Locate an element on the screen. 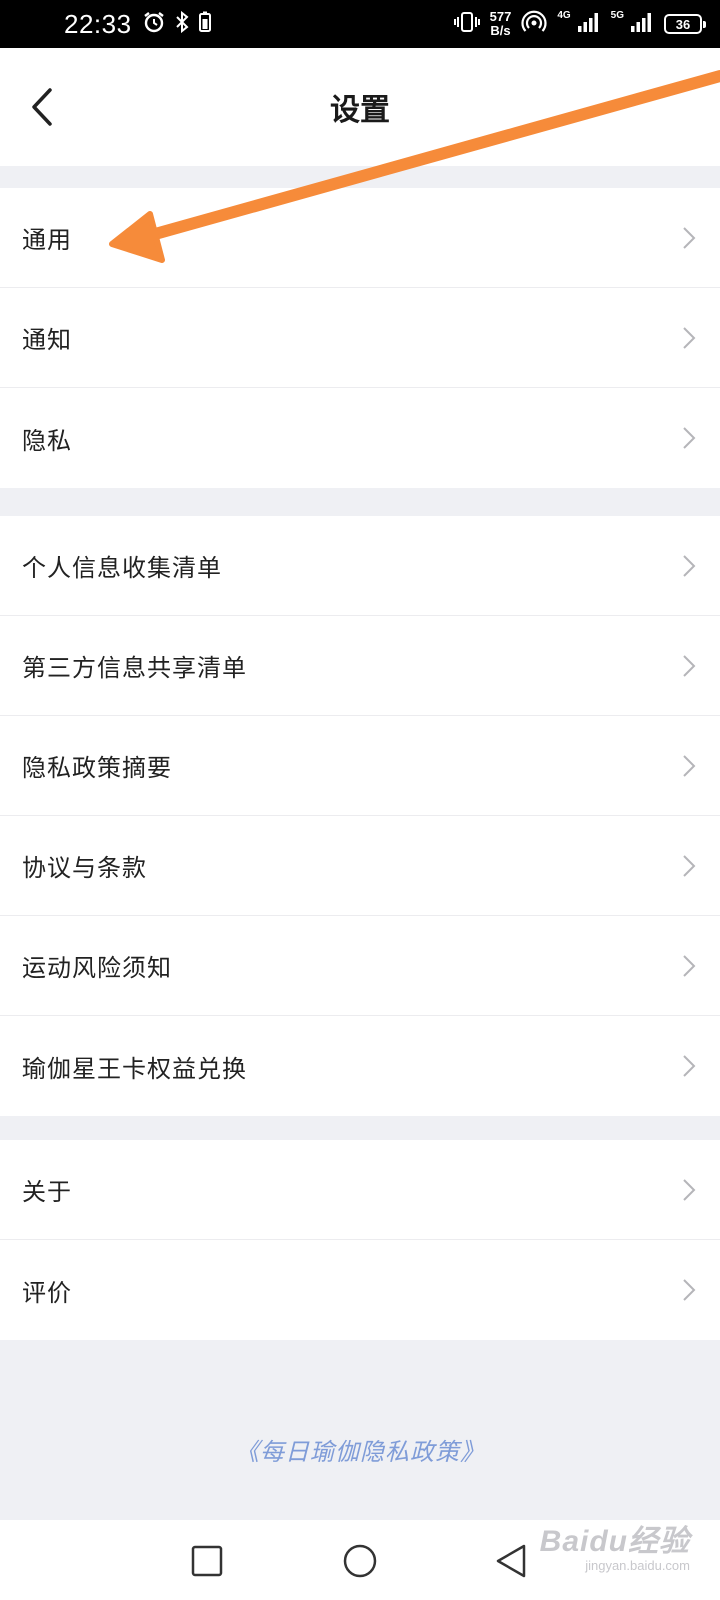  settings-item-third-party-sharing: 第三方信息共享清单 is located at coordinates (360, 666).